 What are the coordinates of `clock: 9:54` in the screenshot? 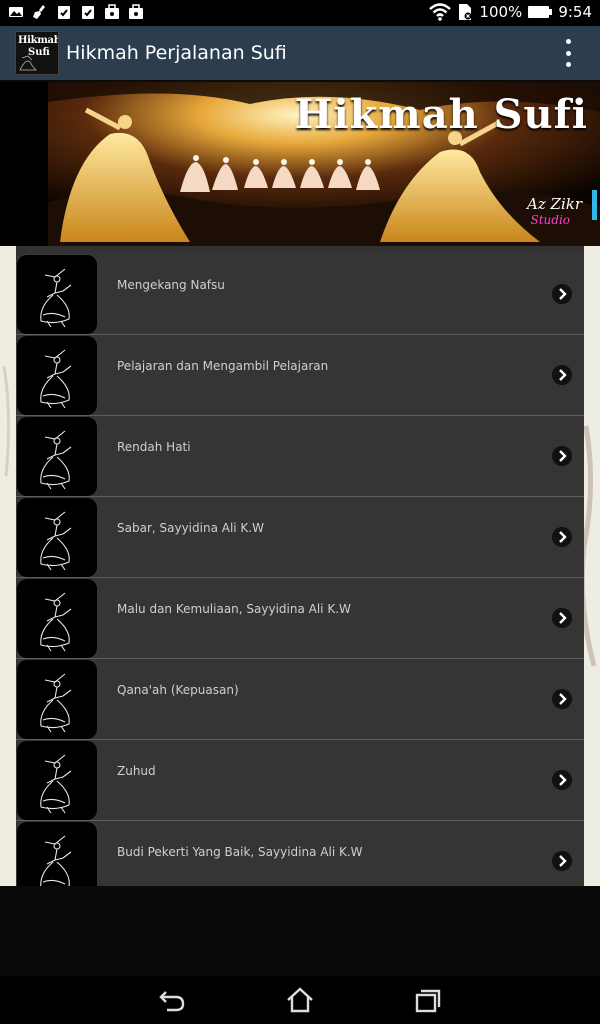 It's located at (575, 12).